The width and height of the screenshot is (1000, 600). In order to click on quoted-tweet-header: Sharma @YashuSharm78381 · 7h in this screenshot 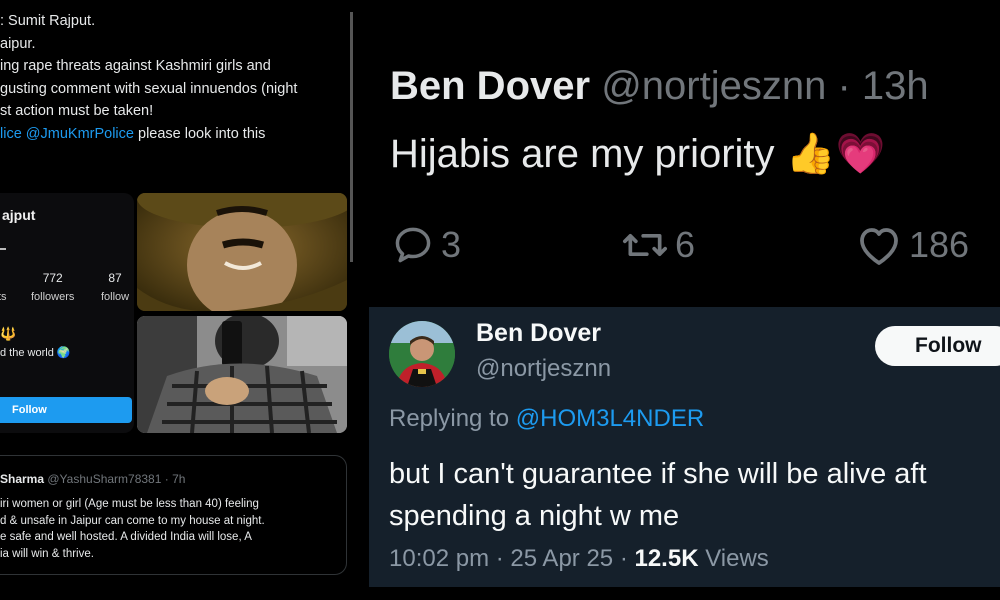, I will do `click(92, 479)`.